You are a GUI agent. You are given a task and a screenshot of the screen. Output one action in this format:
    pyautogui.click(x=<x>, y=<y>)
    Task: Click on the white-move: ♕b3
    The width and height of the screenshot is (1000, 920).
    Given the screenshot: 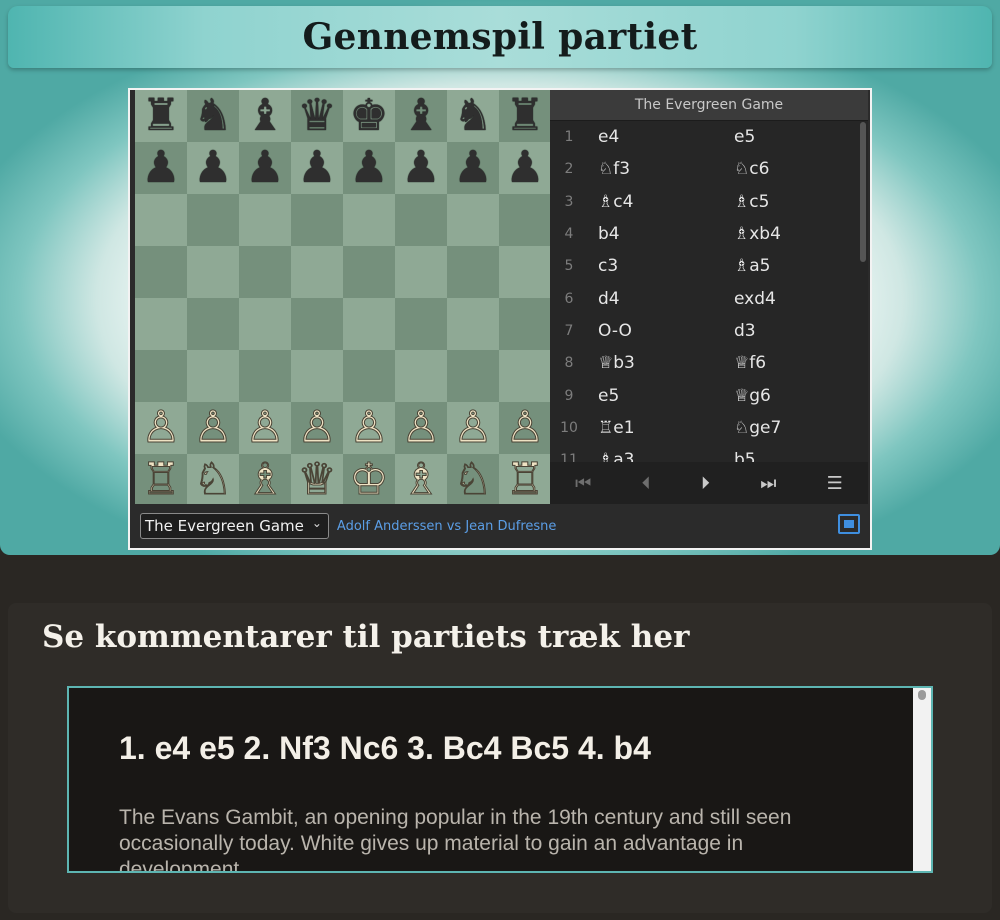 What is the action you would take?
    pyautogui.click(x=661, y=363)
    